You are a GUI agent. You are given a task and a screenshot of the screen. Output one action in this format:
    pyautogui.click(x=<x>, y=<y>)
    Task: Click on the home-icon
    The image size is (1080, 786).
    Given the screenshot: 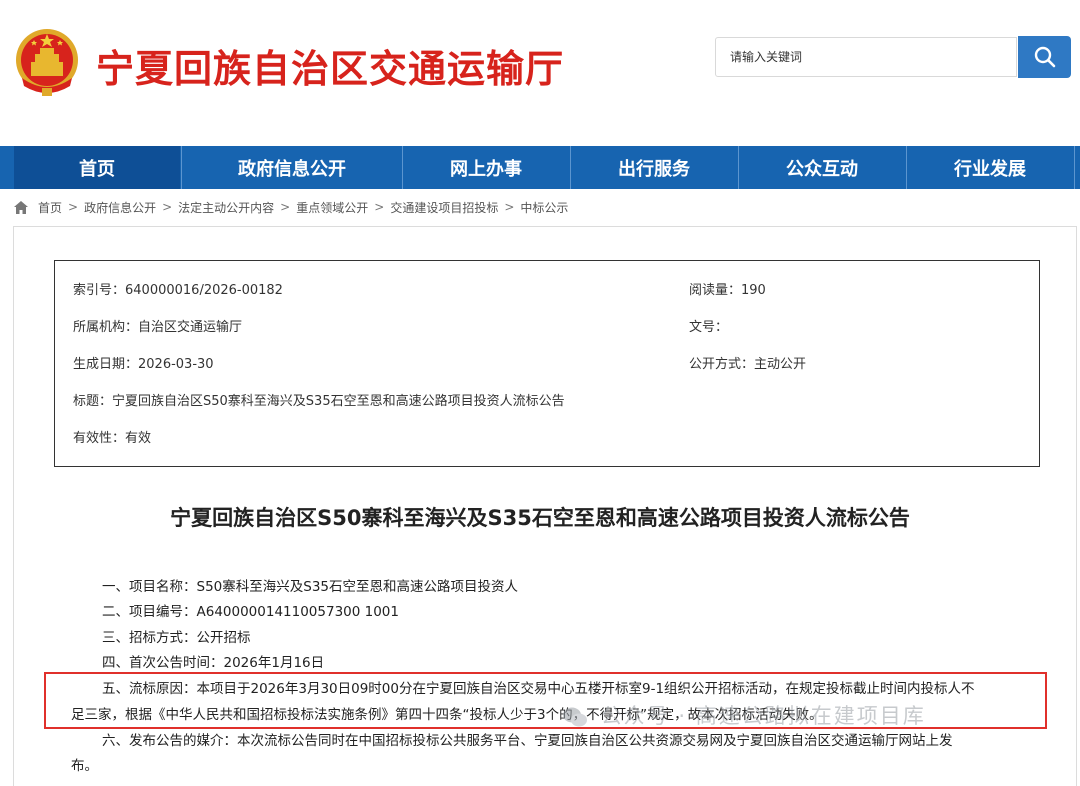 What is the action you would take?
    pyautogui.click(x=21, y=207)
    